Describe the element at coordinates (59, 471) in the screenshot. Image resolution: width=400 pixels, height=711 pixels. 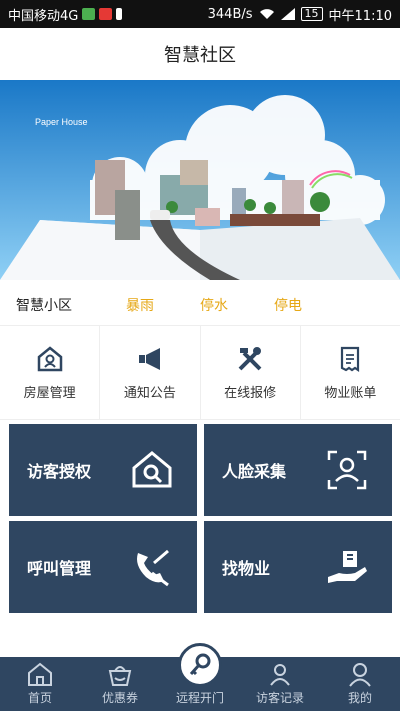
I see `tile-label: 访客授权` at that location.